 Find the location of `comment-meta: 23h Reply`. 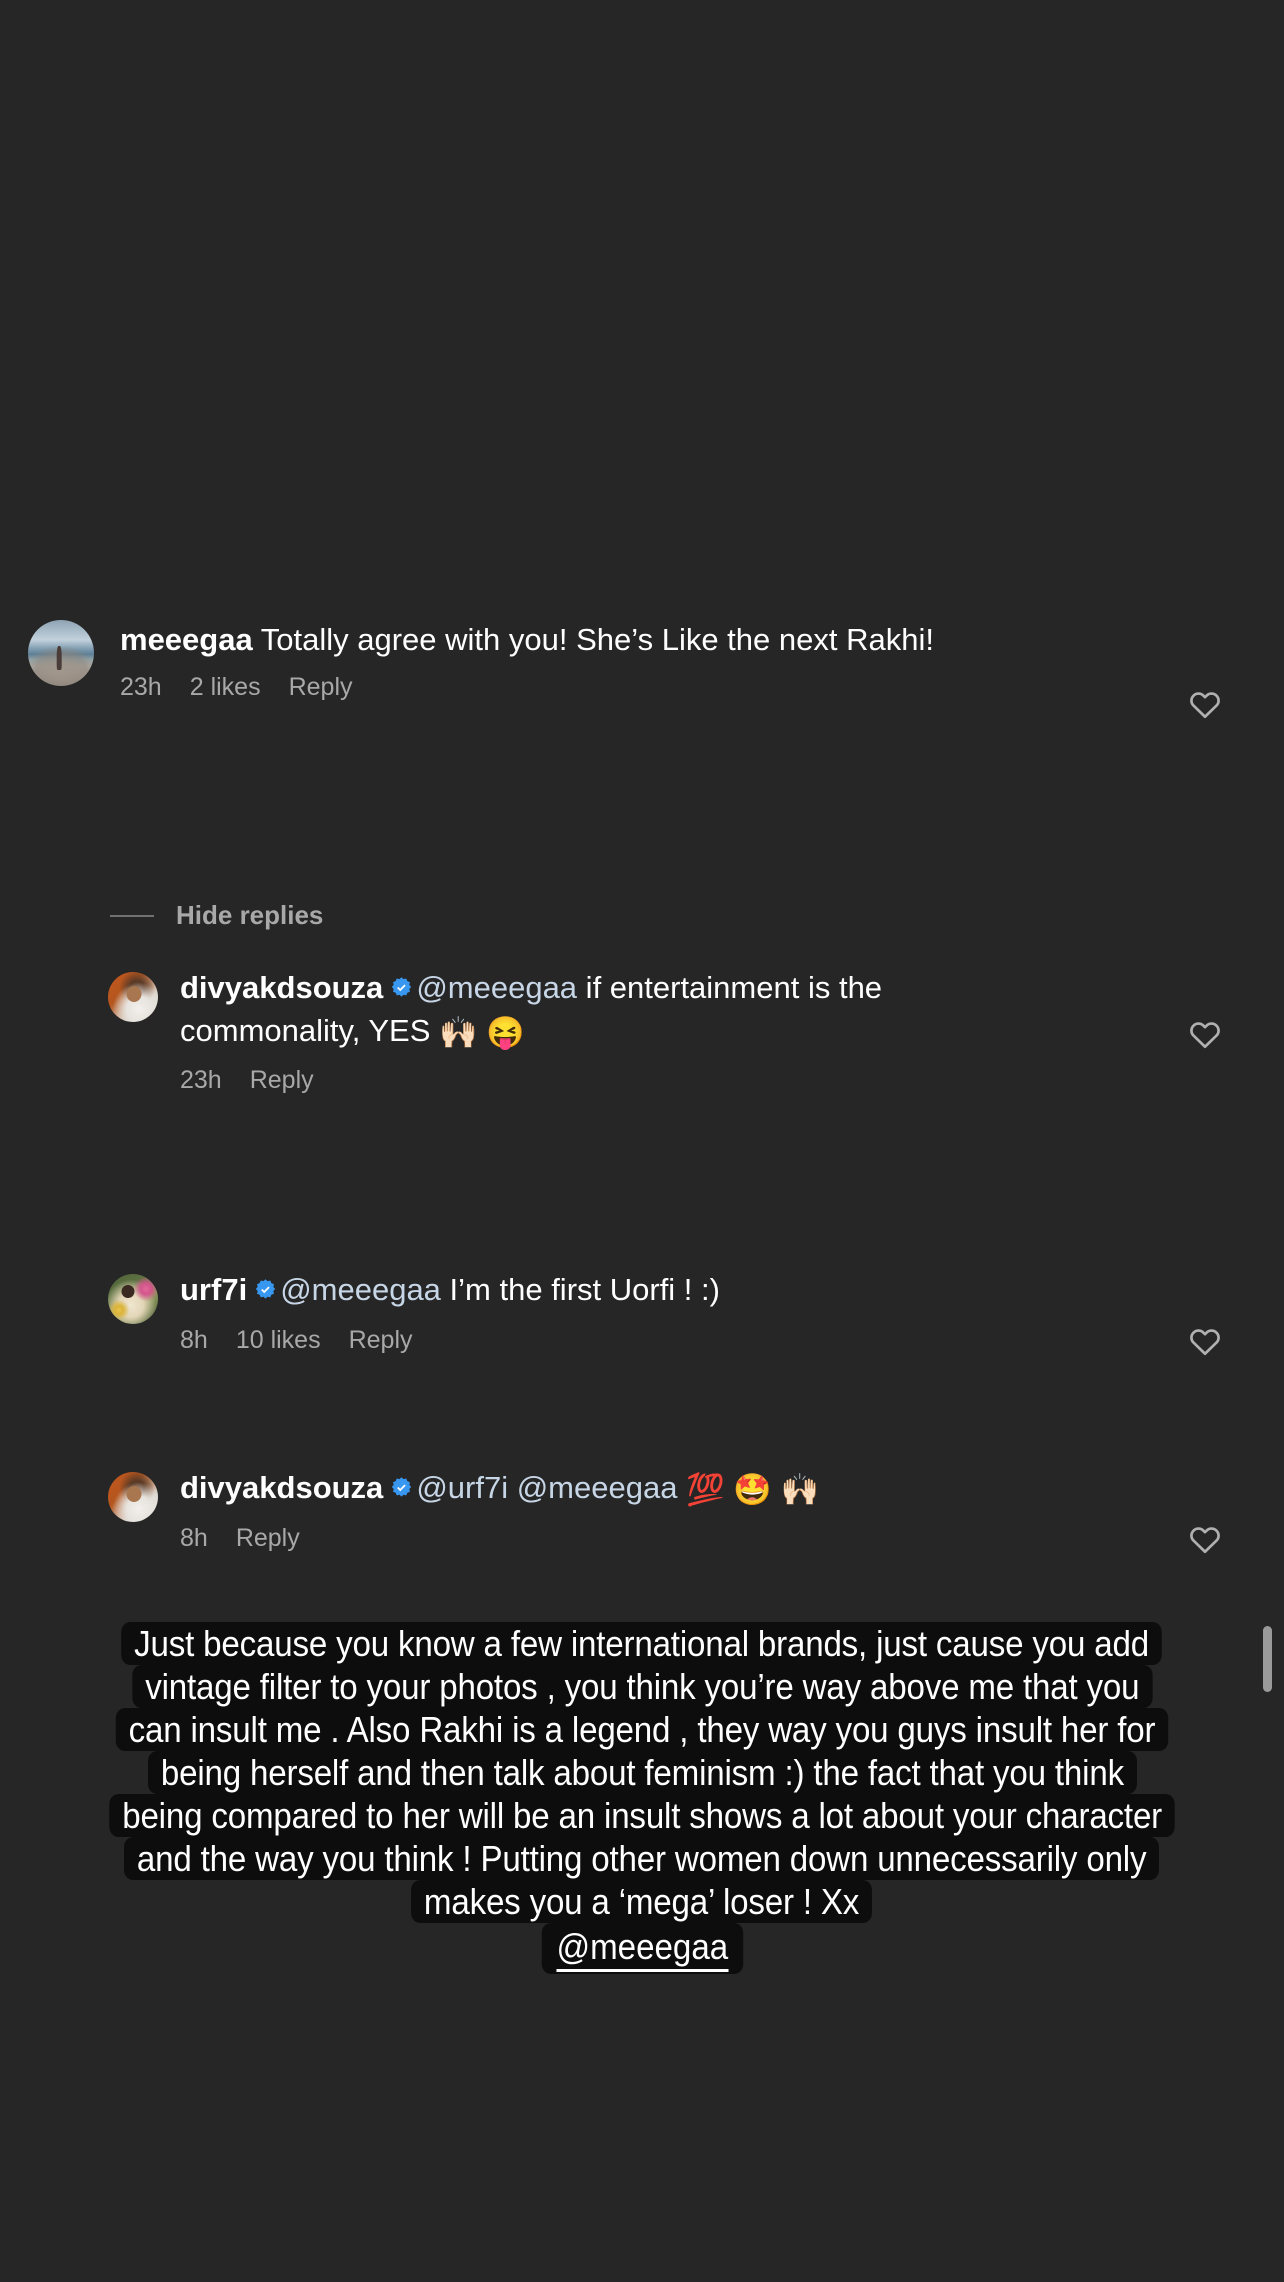

comment-meta: 23h Reply is located at coordinates (624, 1080).